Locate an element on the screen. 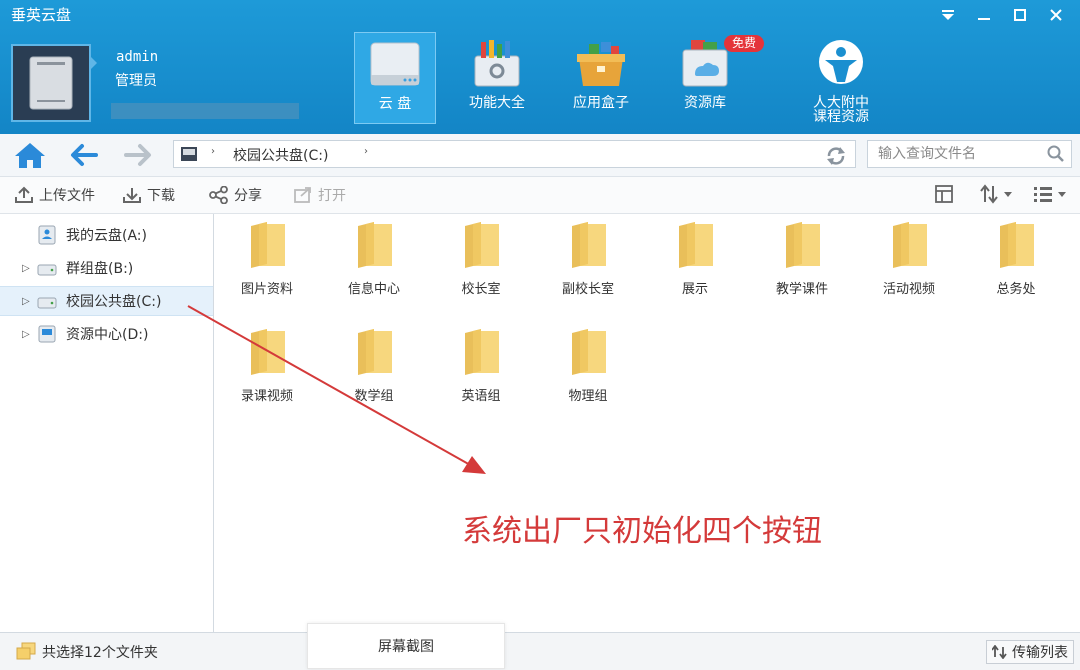 The height and width of the screenshot is (670, 1080). upload-label: 上传文件 is located at coordinates (67, 196).